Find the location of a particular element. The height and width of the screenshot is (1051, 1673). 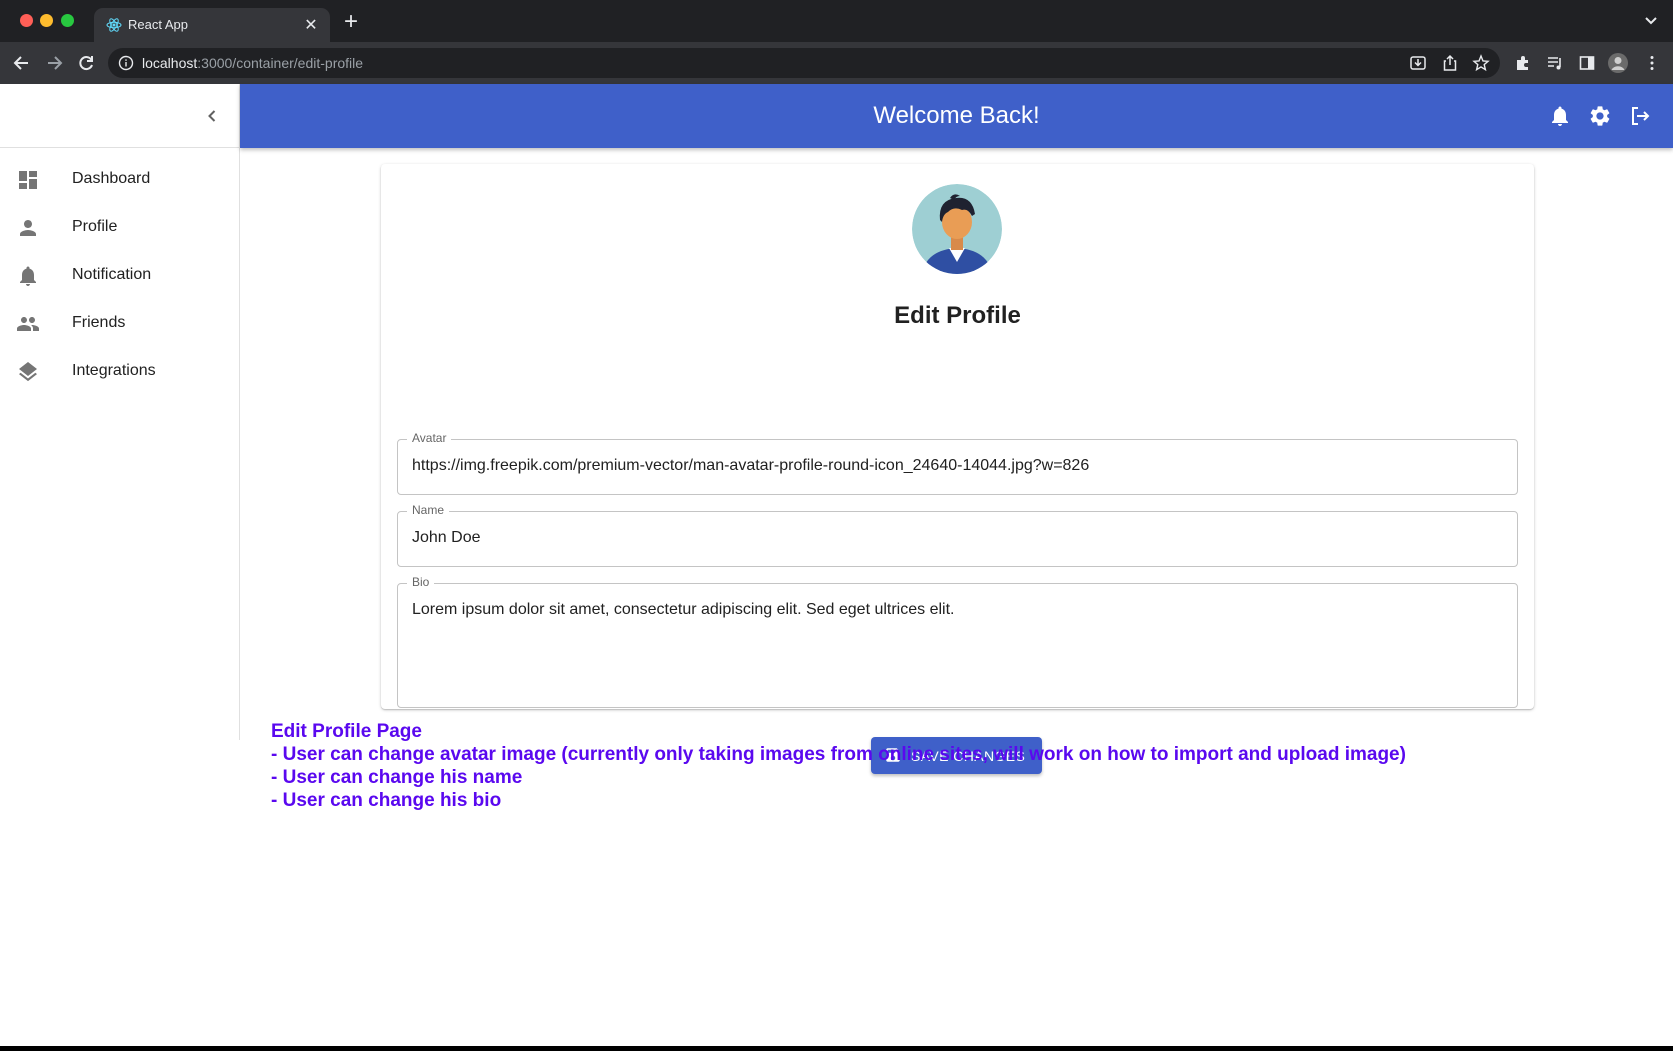

profile-avatar is located at coordinates (957, 229).